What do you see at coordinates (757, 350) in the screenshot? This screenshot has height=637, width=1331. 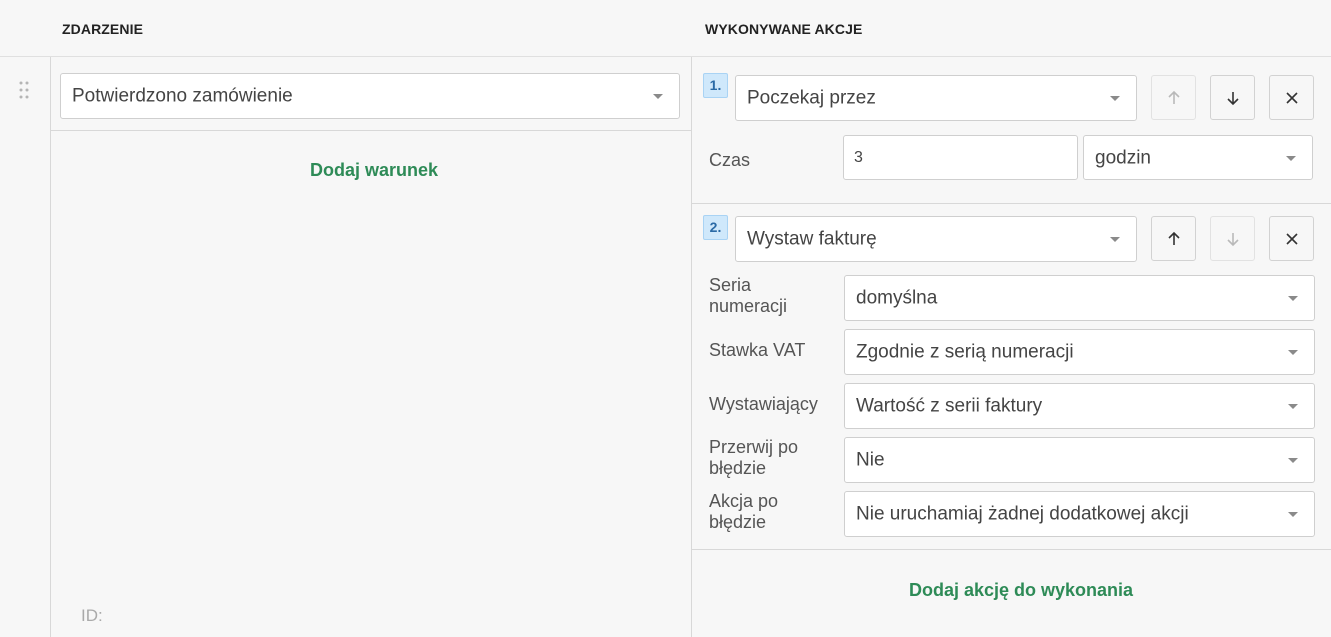 I see `vat-rate-label: Stawka VAT` at bounding box center [757, 350].